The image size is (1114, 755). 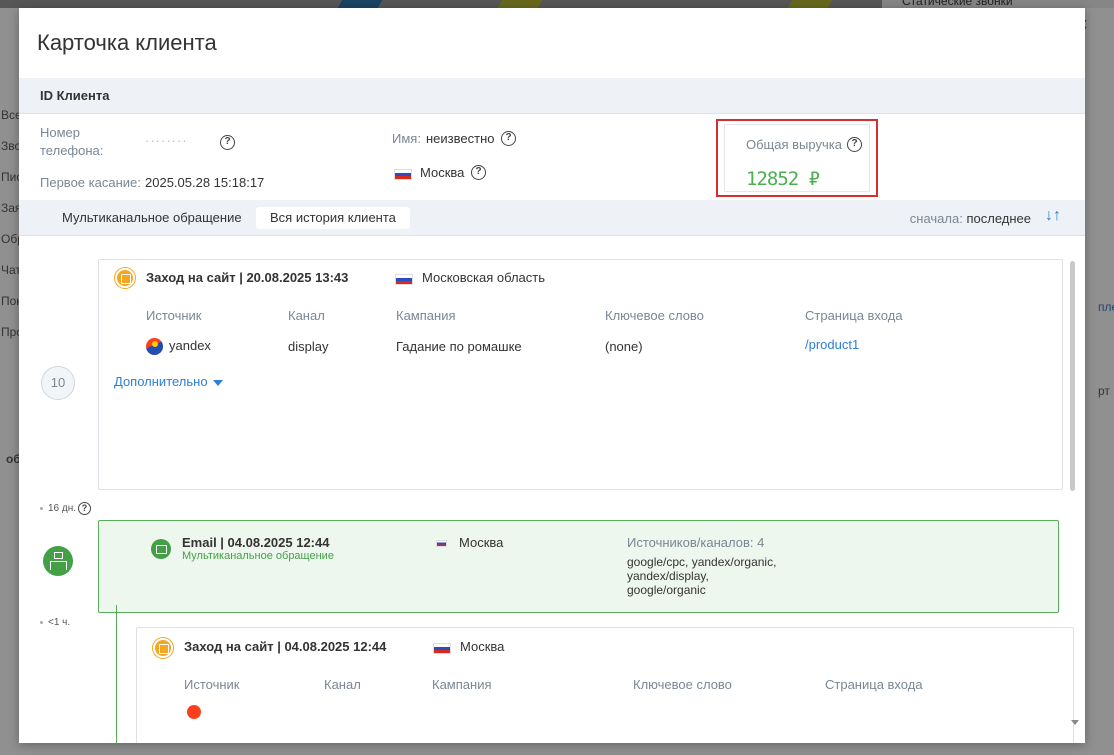 I want to click on source-icon, so click(x=194, y=712).